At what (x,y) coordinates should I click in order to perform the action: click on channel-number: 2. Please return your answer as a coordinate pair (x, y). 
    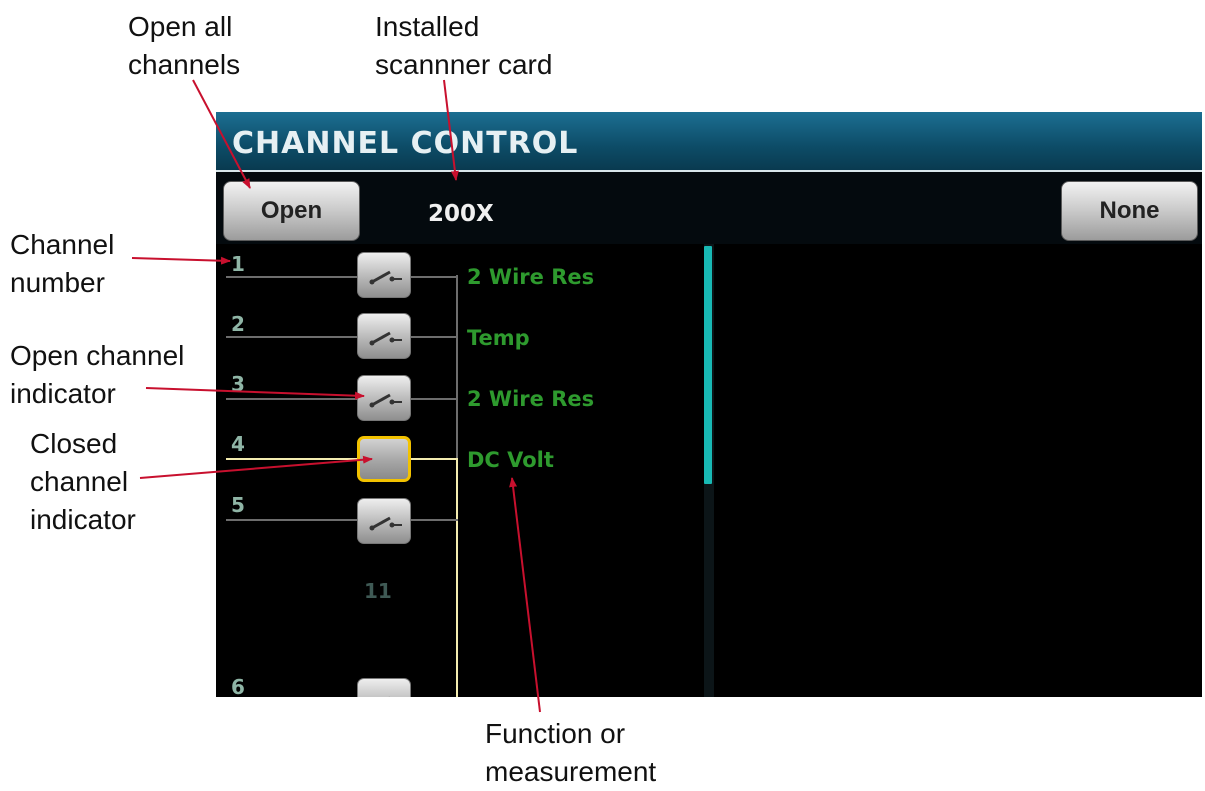
    Looking at the image, I should click on (238, 324).